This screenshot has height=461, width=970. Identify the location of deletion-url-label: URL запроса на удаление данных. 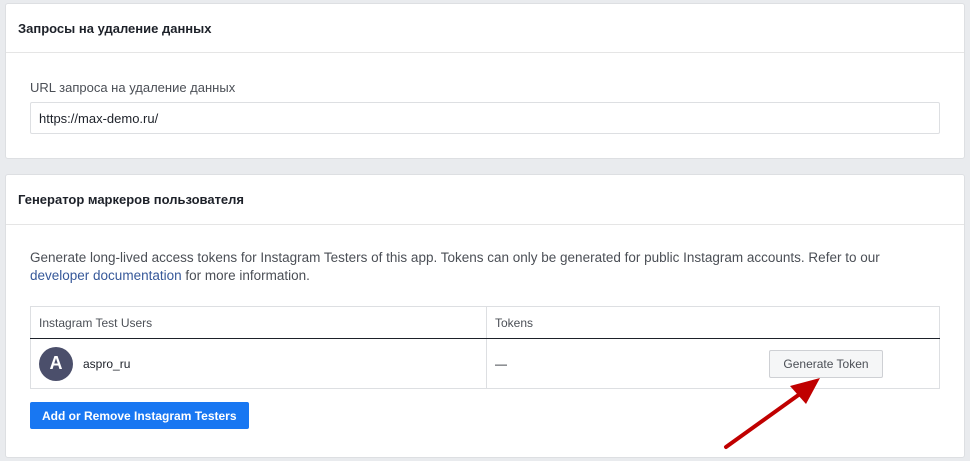
(133, 87).